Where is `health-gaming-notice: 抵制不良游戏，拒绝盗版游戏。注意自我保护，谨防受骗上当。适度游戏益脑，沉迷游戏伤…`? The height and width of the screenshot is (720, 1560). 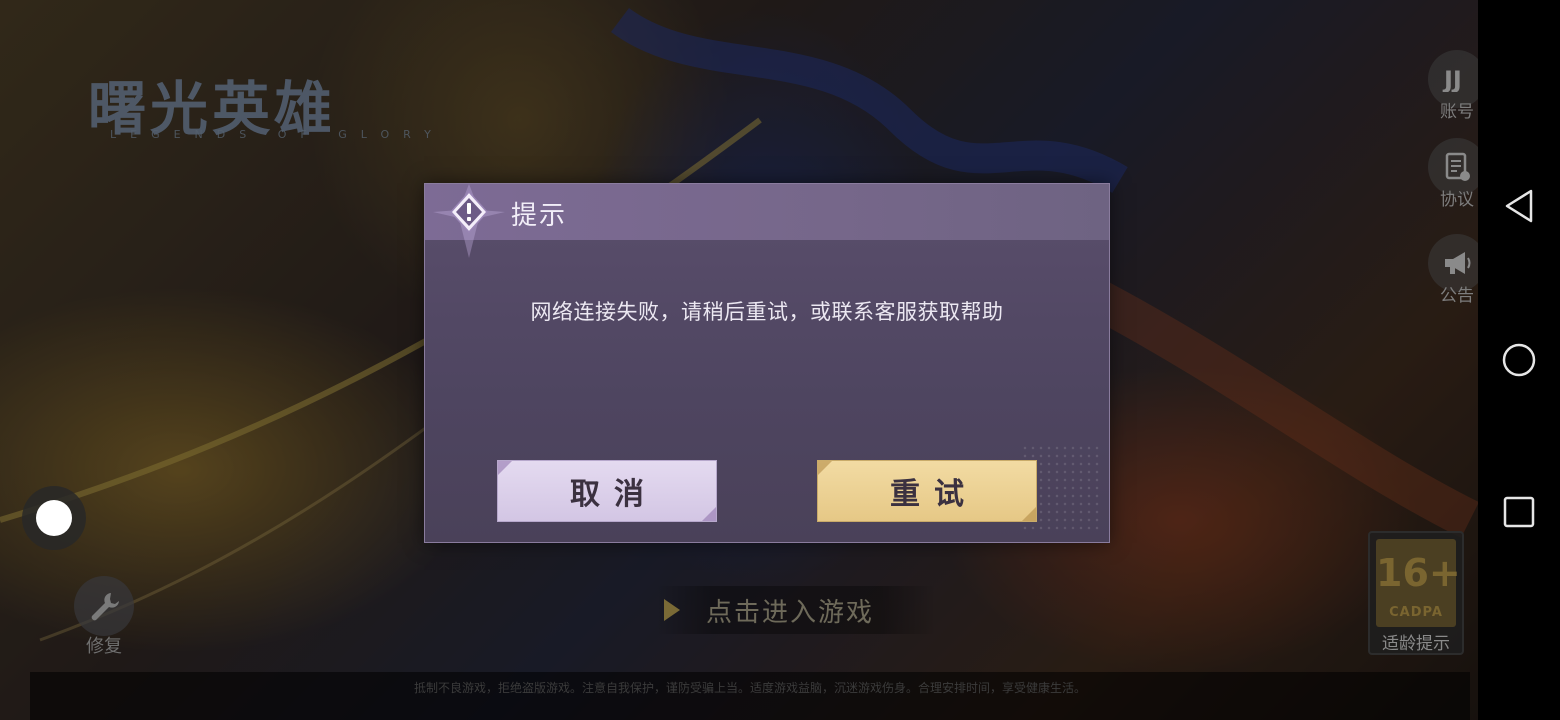
health-gaming-notice: 抵制不良游戏，拒绝盗版游戏。注意自我保护，谨防受骗上当。适度游戏益脑，沉迷游戏伤… is located at coordinates (750, 696).